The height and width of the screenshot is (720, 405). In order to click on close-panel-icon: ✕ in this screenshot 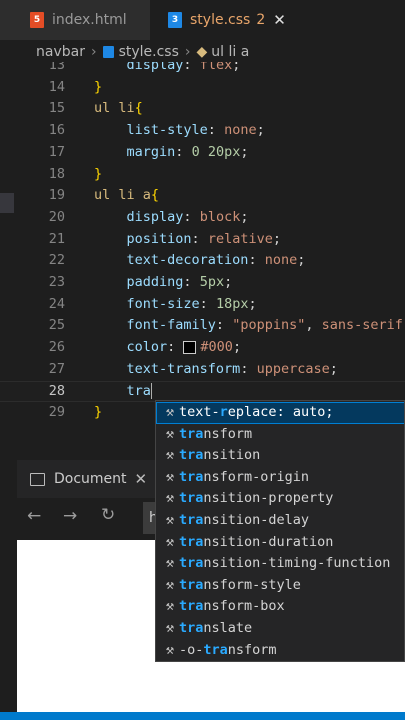, I will do `click(141, 479)`.